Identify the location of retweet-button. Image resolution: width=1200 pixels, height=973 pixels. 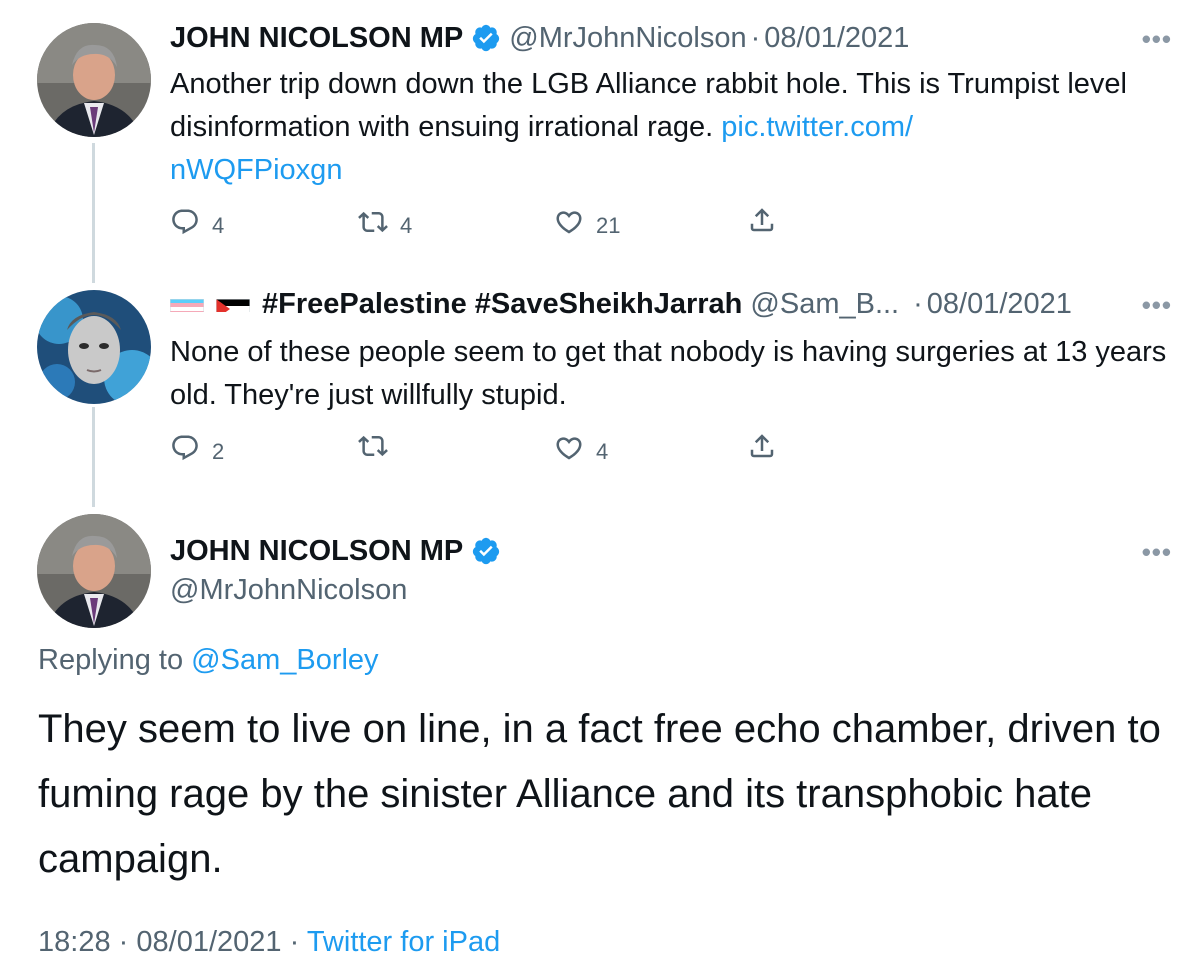
(379, 446).